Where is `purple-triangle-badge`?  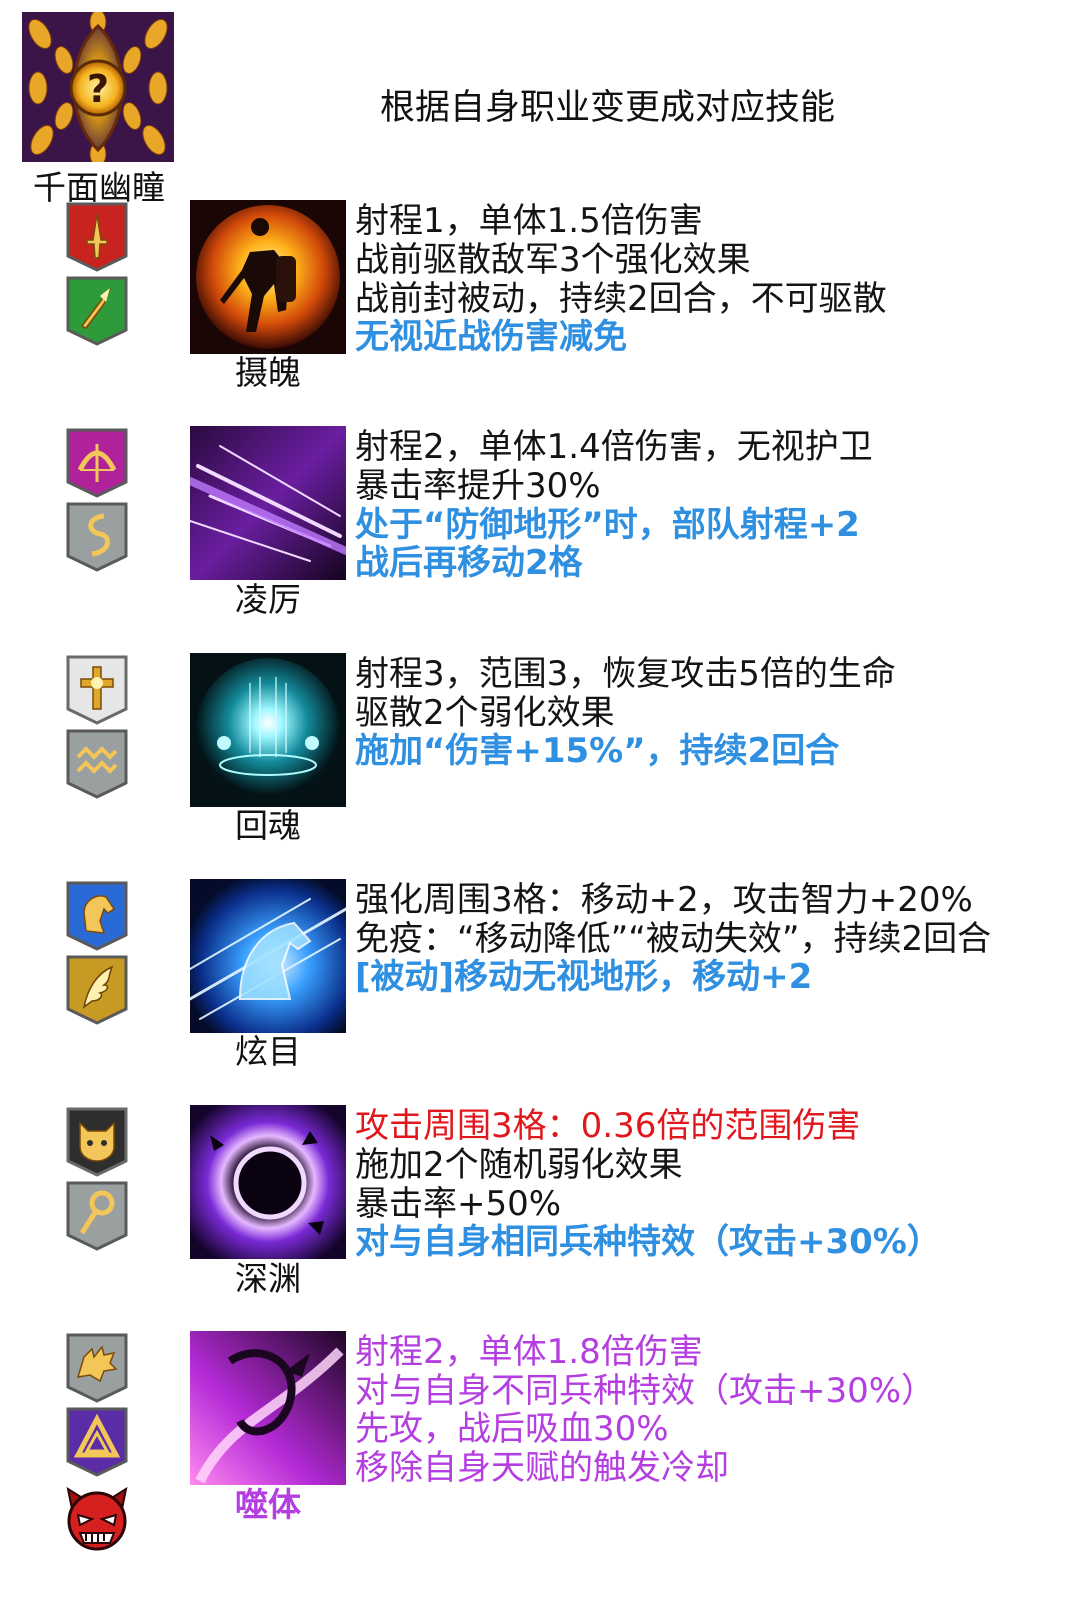
purple-triangle-badge is located at coordinates (97, 1442).